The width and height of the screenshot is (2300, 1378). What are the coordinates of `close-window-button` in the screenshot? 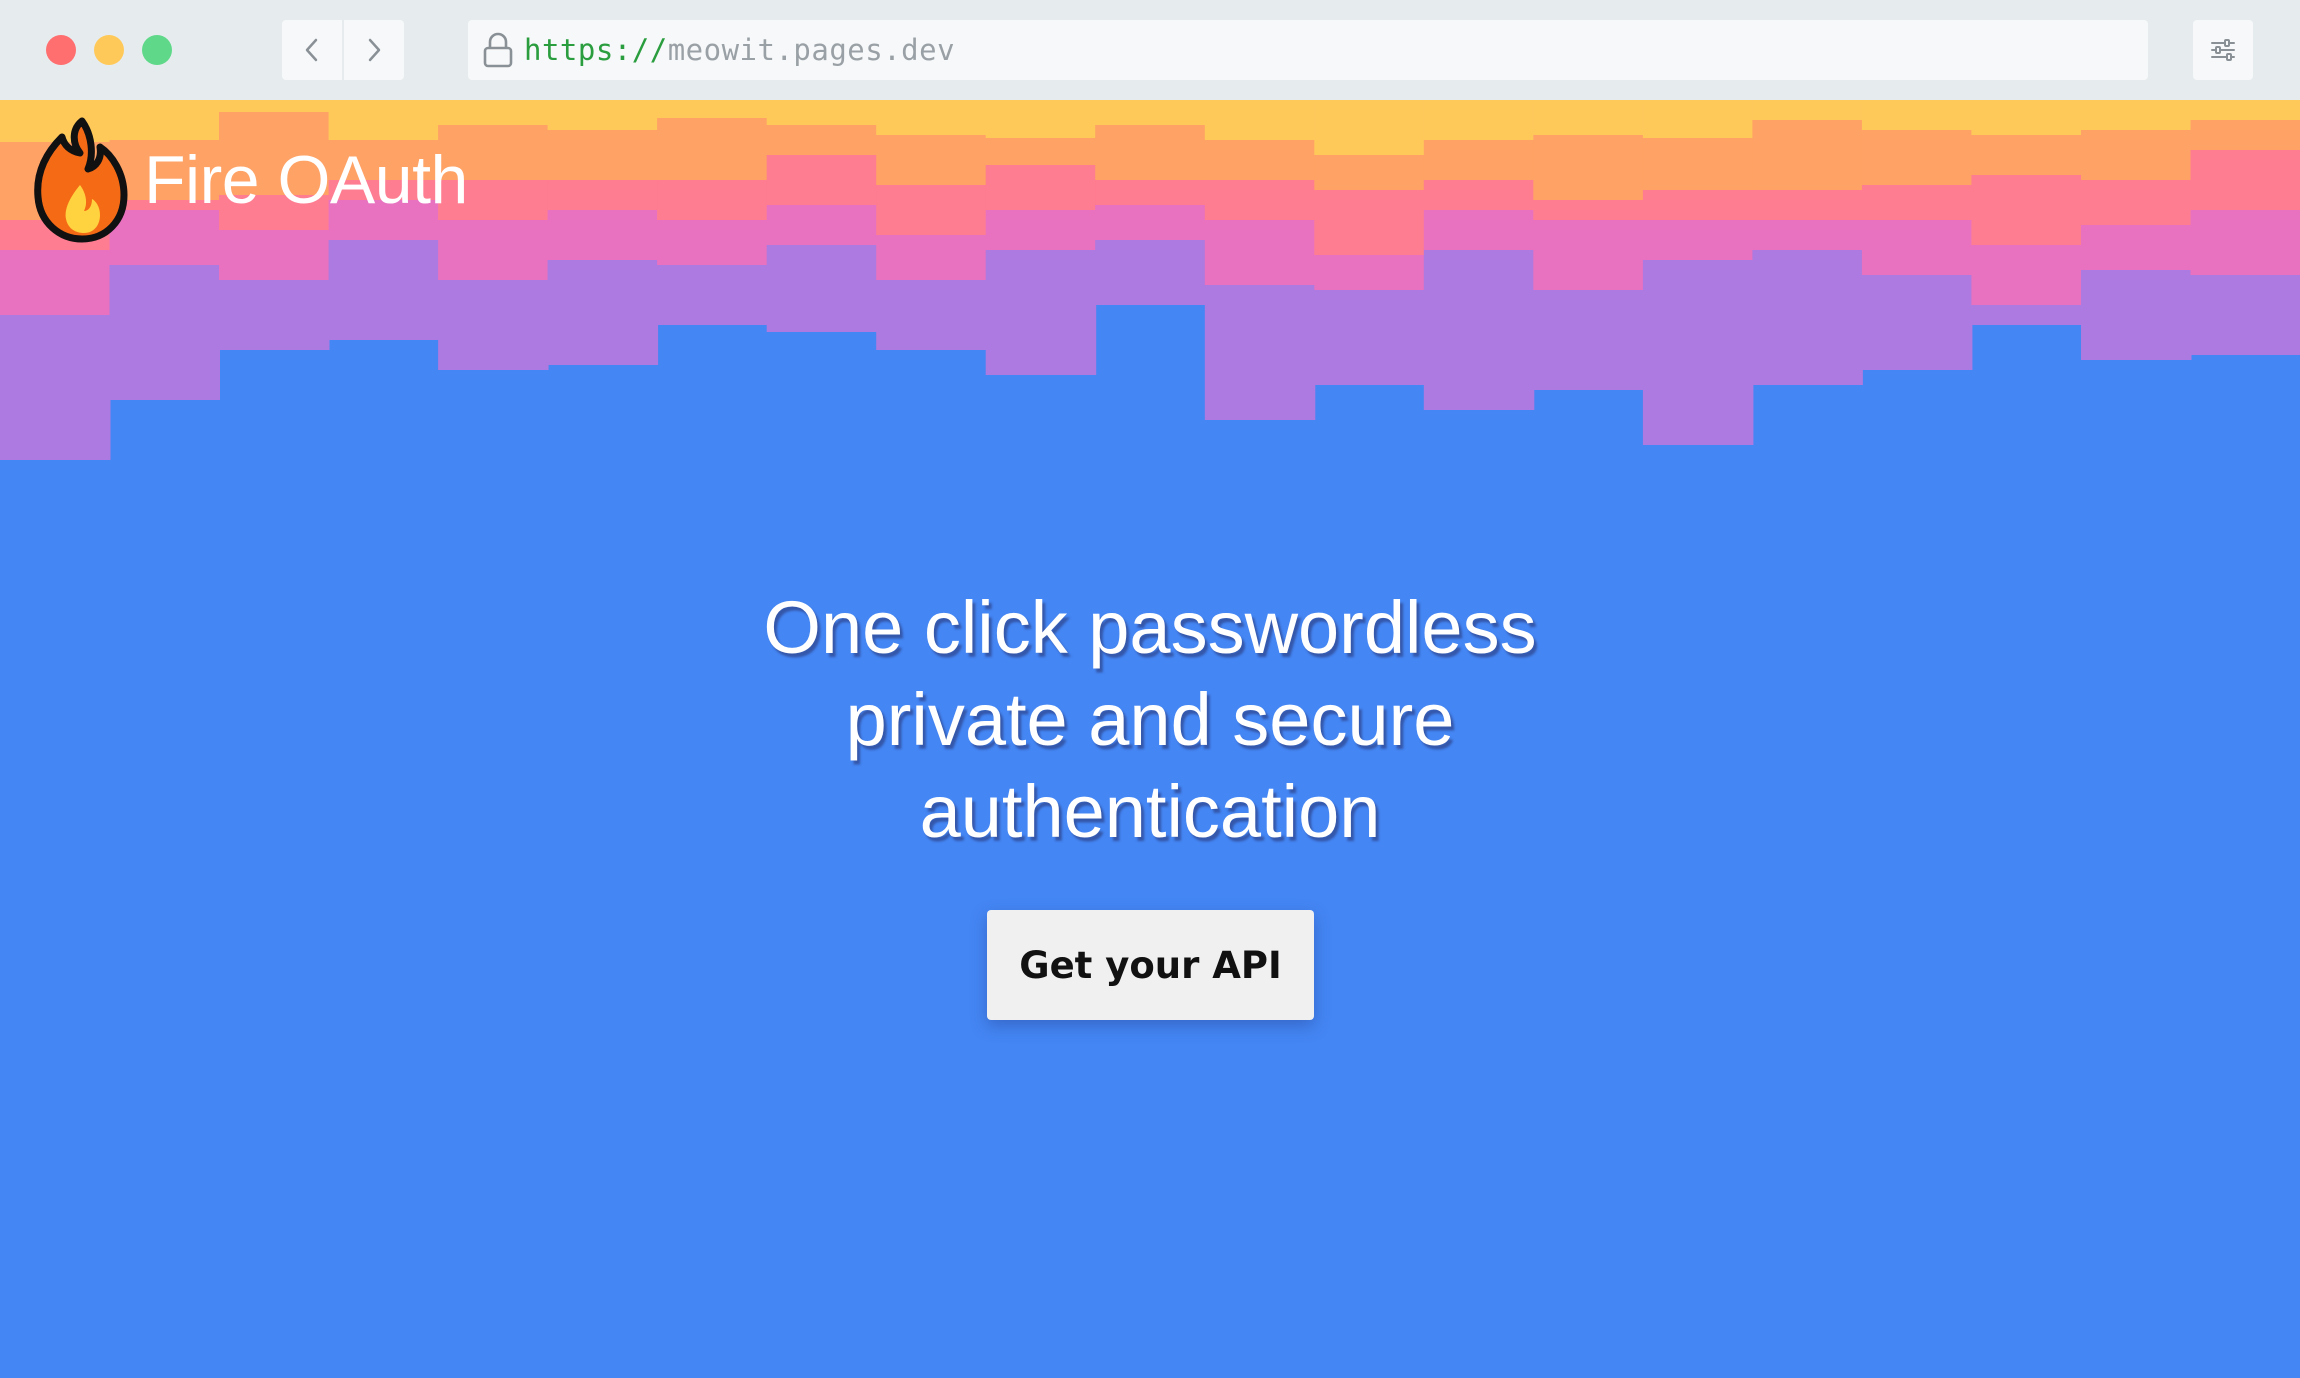 It's located at (61, 50).